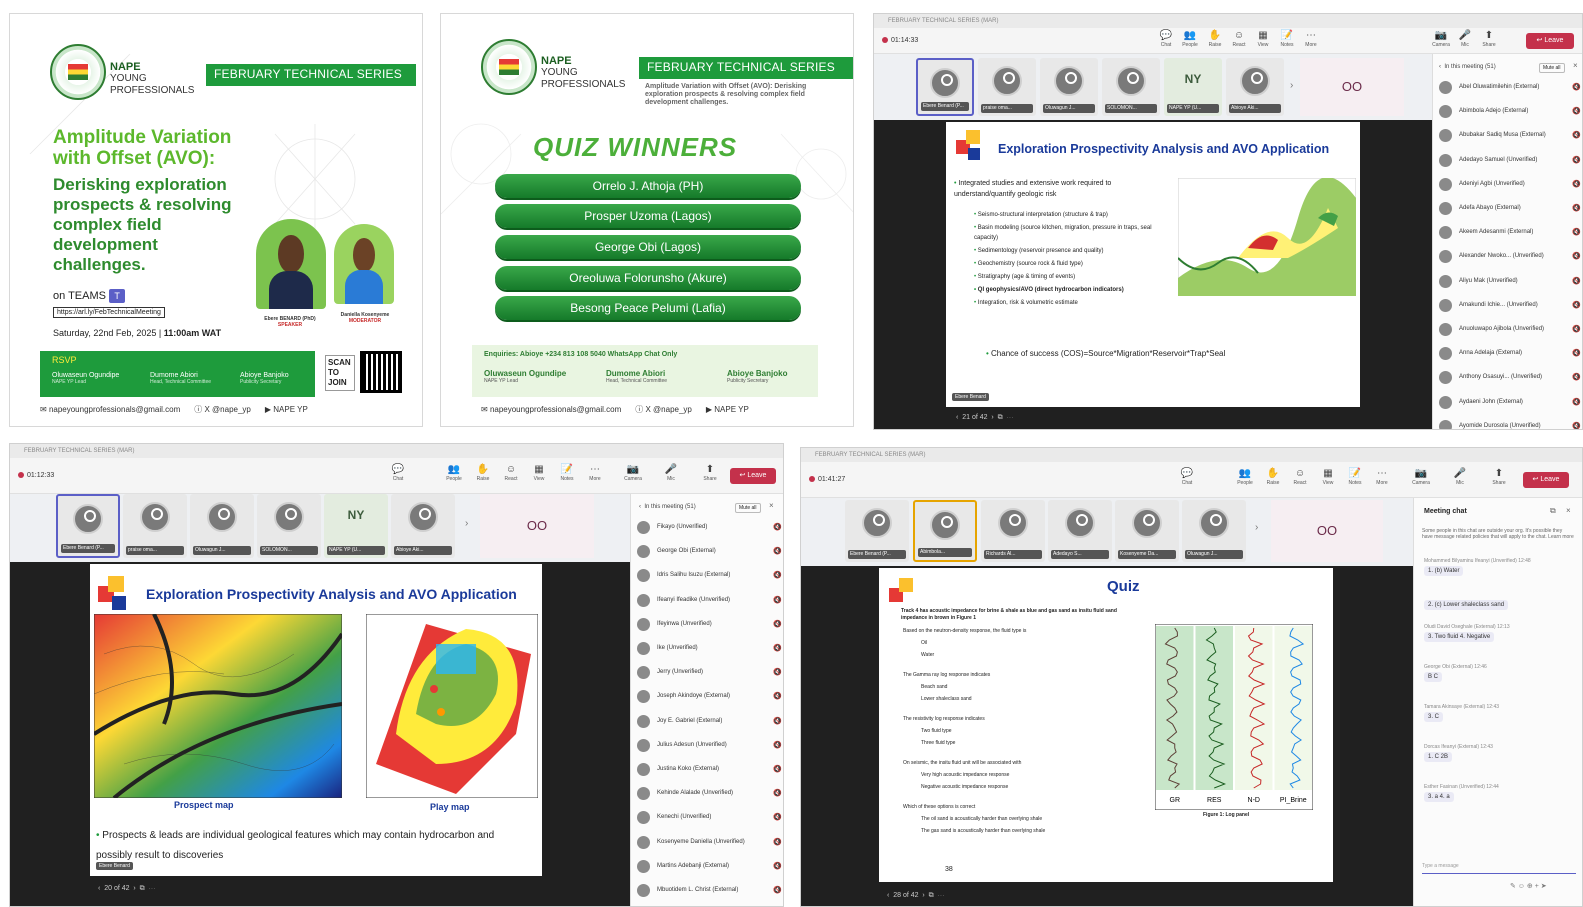 This screenshot has height=907, width=1583. What do you see at coordinates (1510, 354) in the screenshot?
I see `participant-row: Anna Adelaja (External) 🔇` at bounding box center [1510, 354].